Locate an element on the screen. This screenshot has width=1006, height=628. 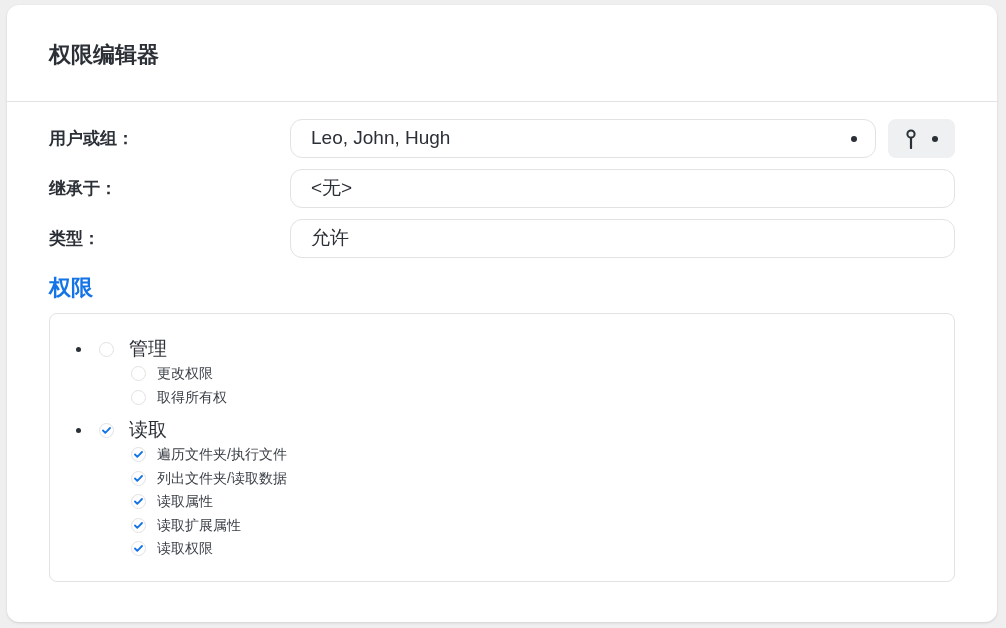
dropdown-field: Leo, John, Hugh is located at coordinates (583, 138).